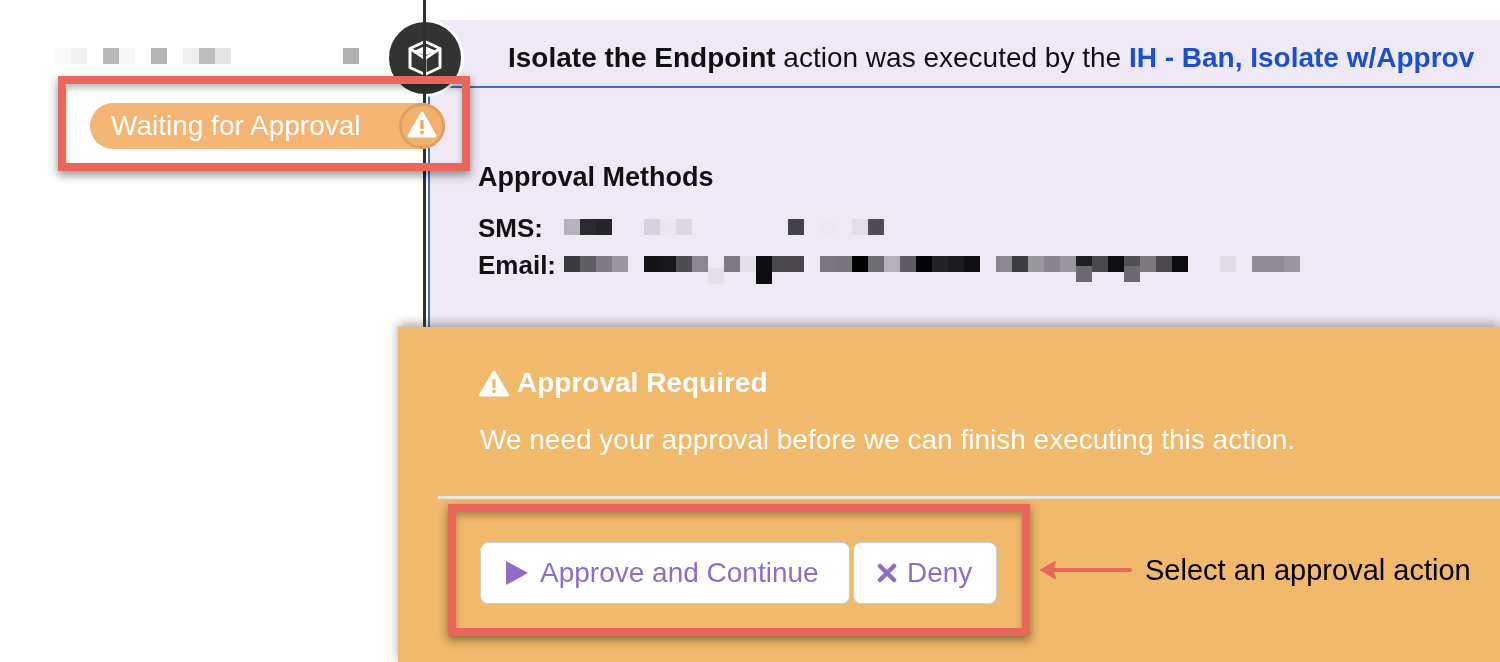 This screenshot has width=1500, height=662. What do you see at coordinates (425, 58) in the screenshot?
I see `cube-icon` at bounding box center [425, 58].